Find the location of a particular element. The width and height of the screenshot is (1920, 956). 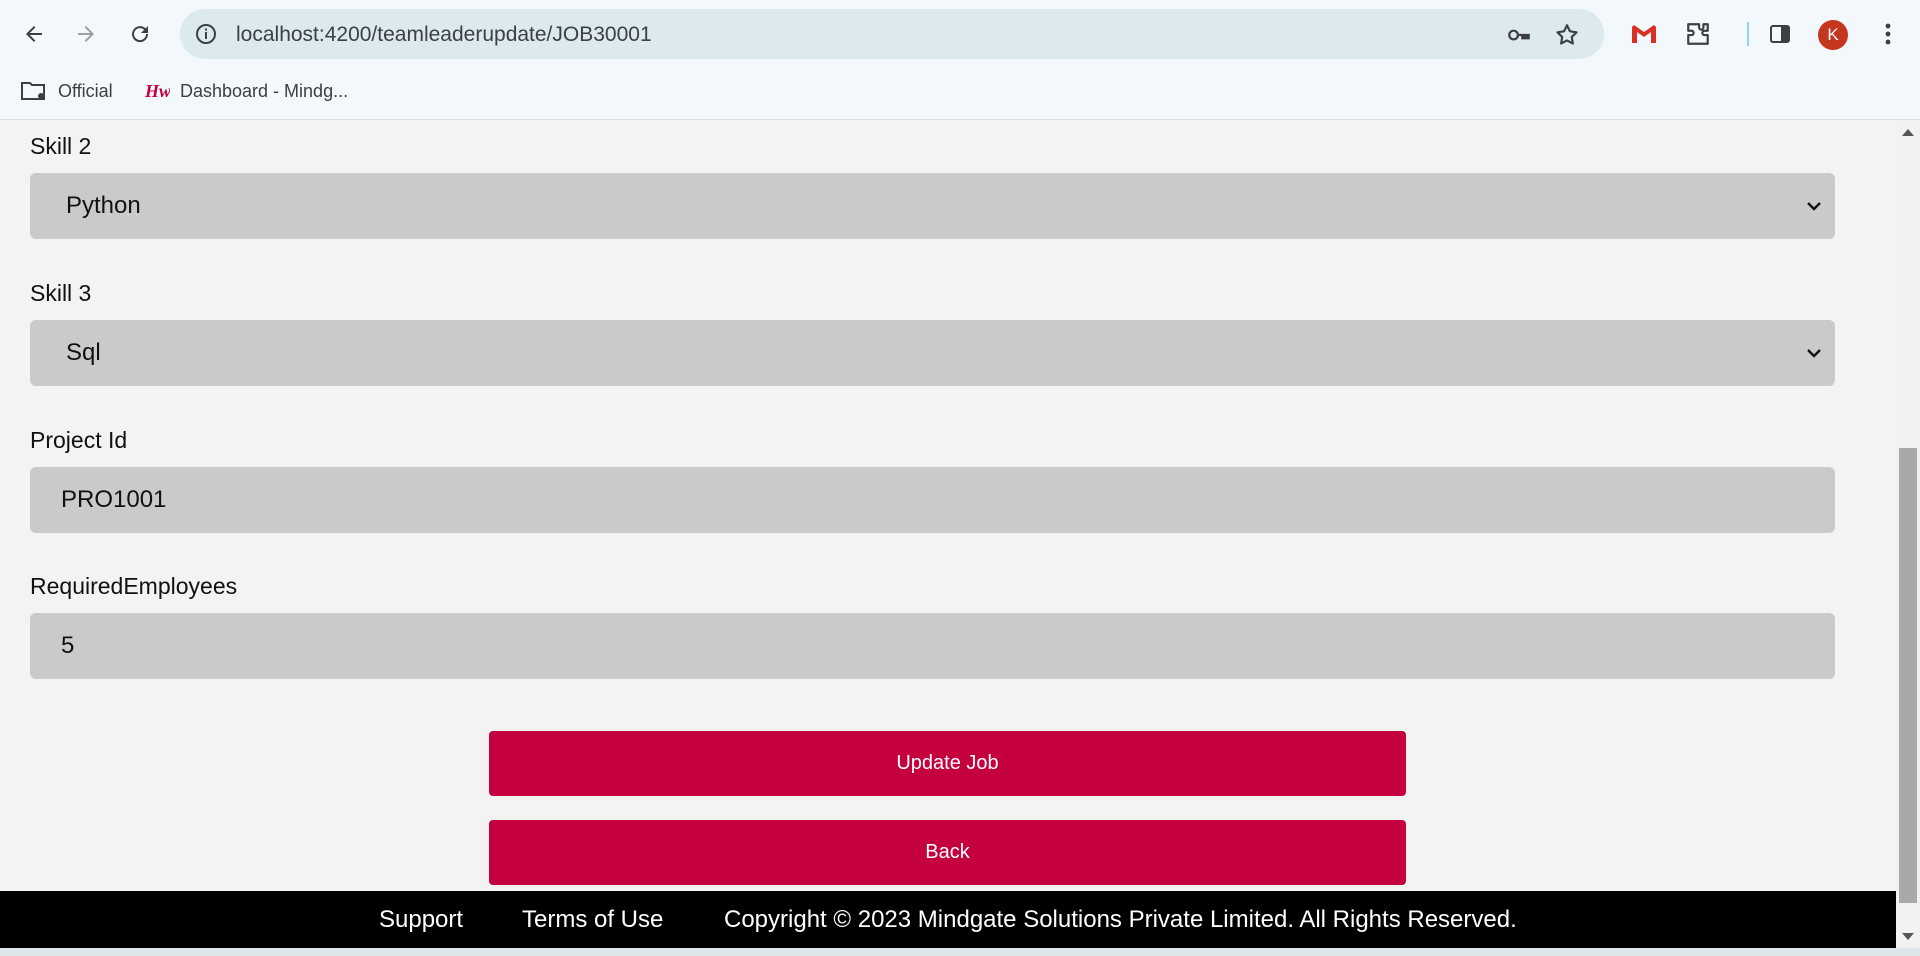

key-icon is located at coordinates (1519, 35).